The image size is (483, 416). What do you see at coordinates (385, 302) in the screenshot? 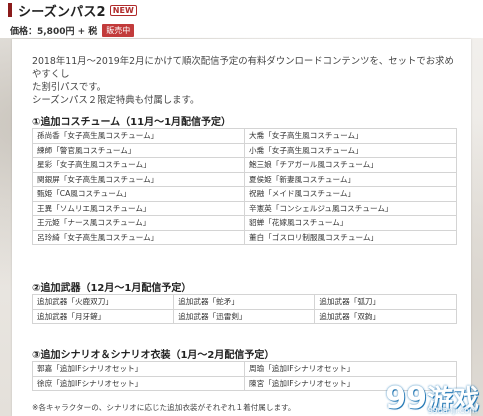
I see `table-cell: 追加武器「弧刀」` at bounding box center [385, 302].